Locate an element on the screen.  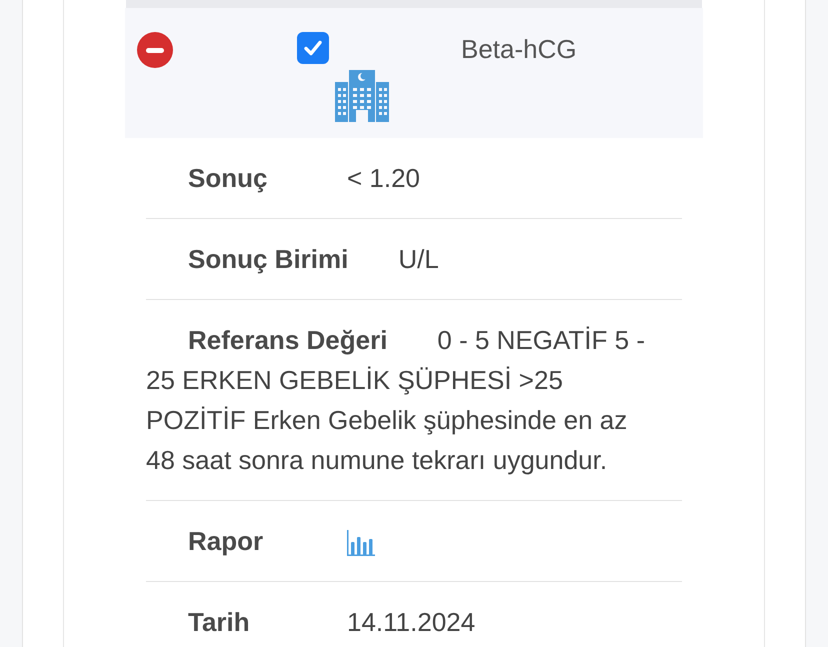
remove-icon is located at coordinates (155, 50).